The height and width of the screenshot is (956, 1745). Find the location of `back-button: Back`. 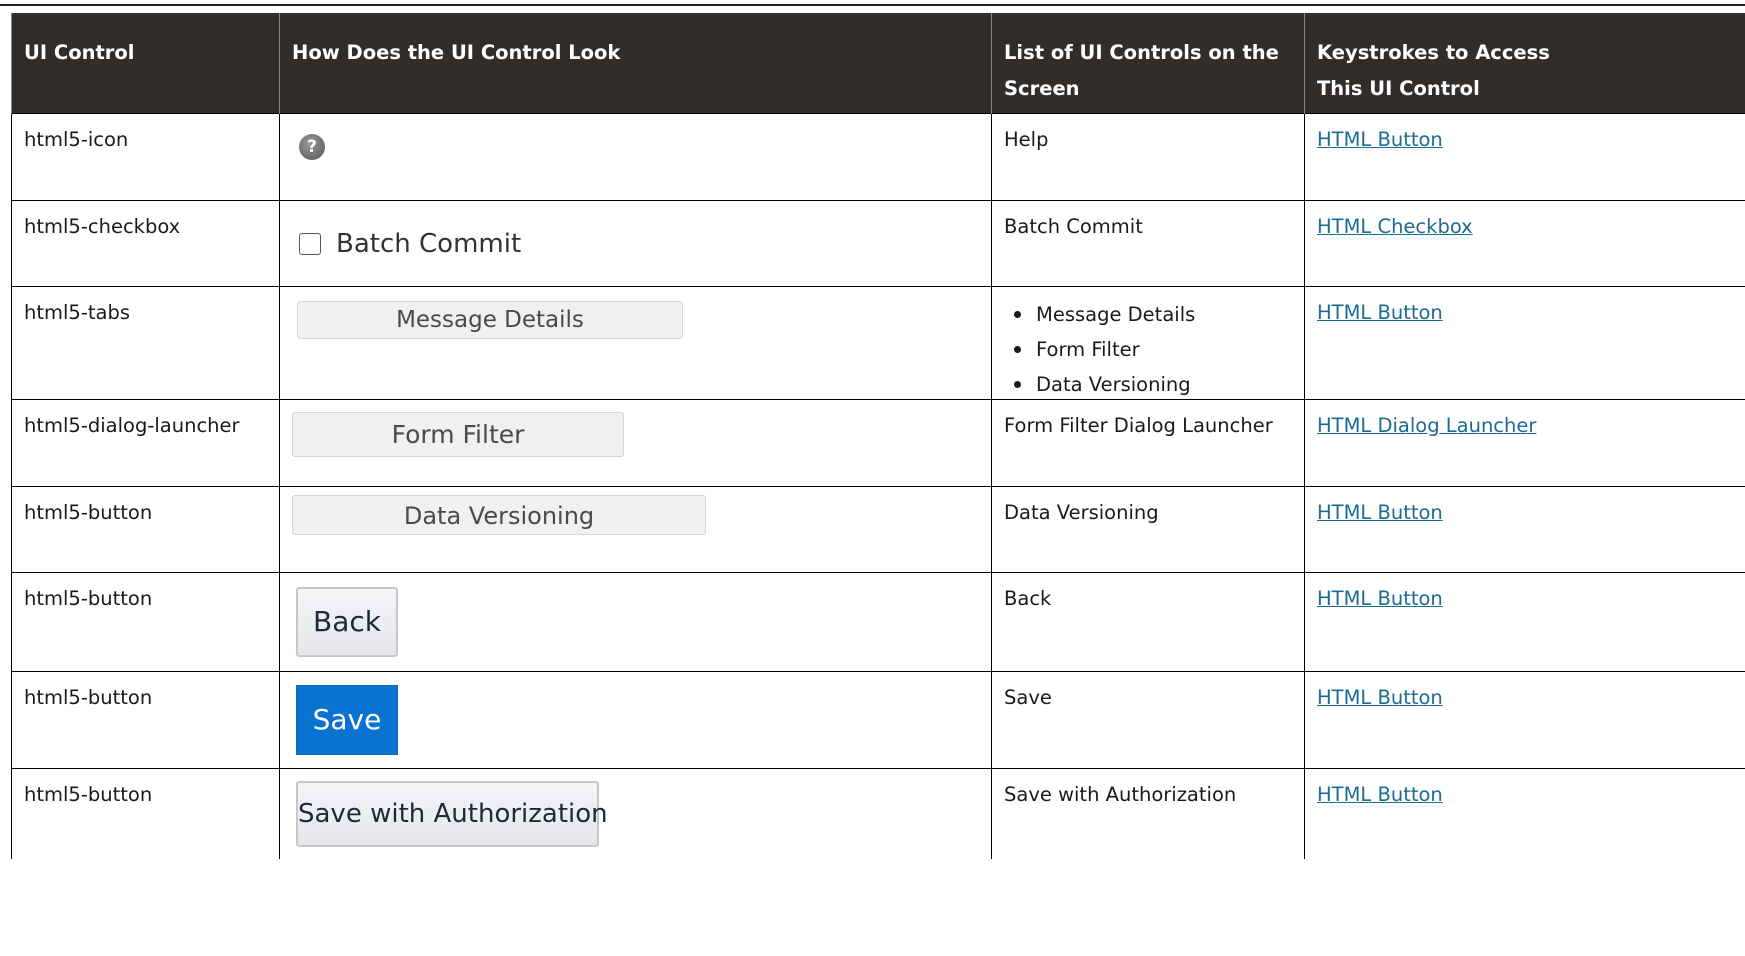

back-button: Back is located at coordinates (347, 622).